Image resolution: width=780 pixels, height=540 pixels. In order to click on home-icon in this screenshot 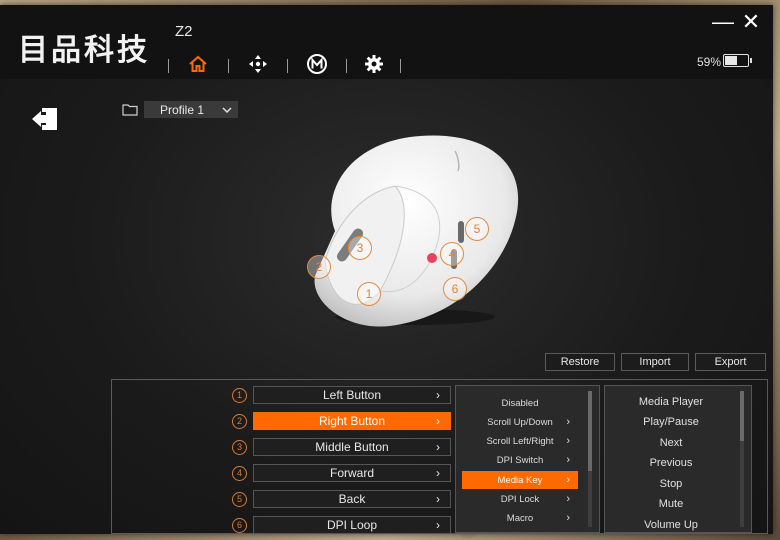, I will do `click(198, 63)`.